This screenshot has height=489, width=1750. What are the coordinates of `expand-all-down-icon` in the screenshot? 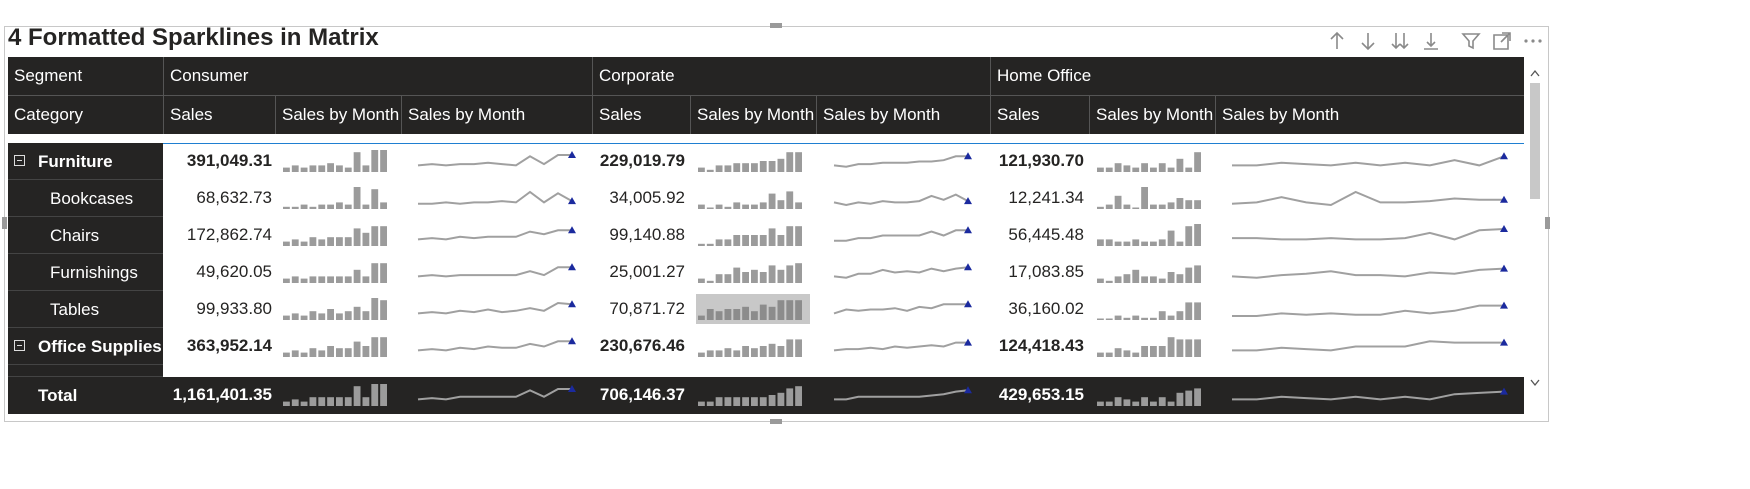 It's located at (1400, 41).